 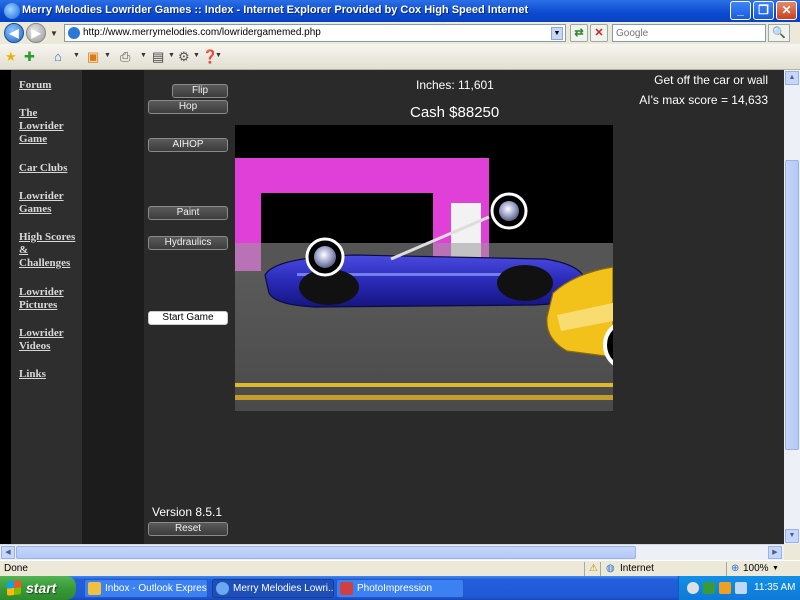 I want to click on sidebar-link-car-clubs: Car Clubs, so click(x=50, y=168).